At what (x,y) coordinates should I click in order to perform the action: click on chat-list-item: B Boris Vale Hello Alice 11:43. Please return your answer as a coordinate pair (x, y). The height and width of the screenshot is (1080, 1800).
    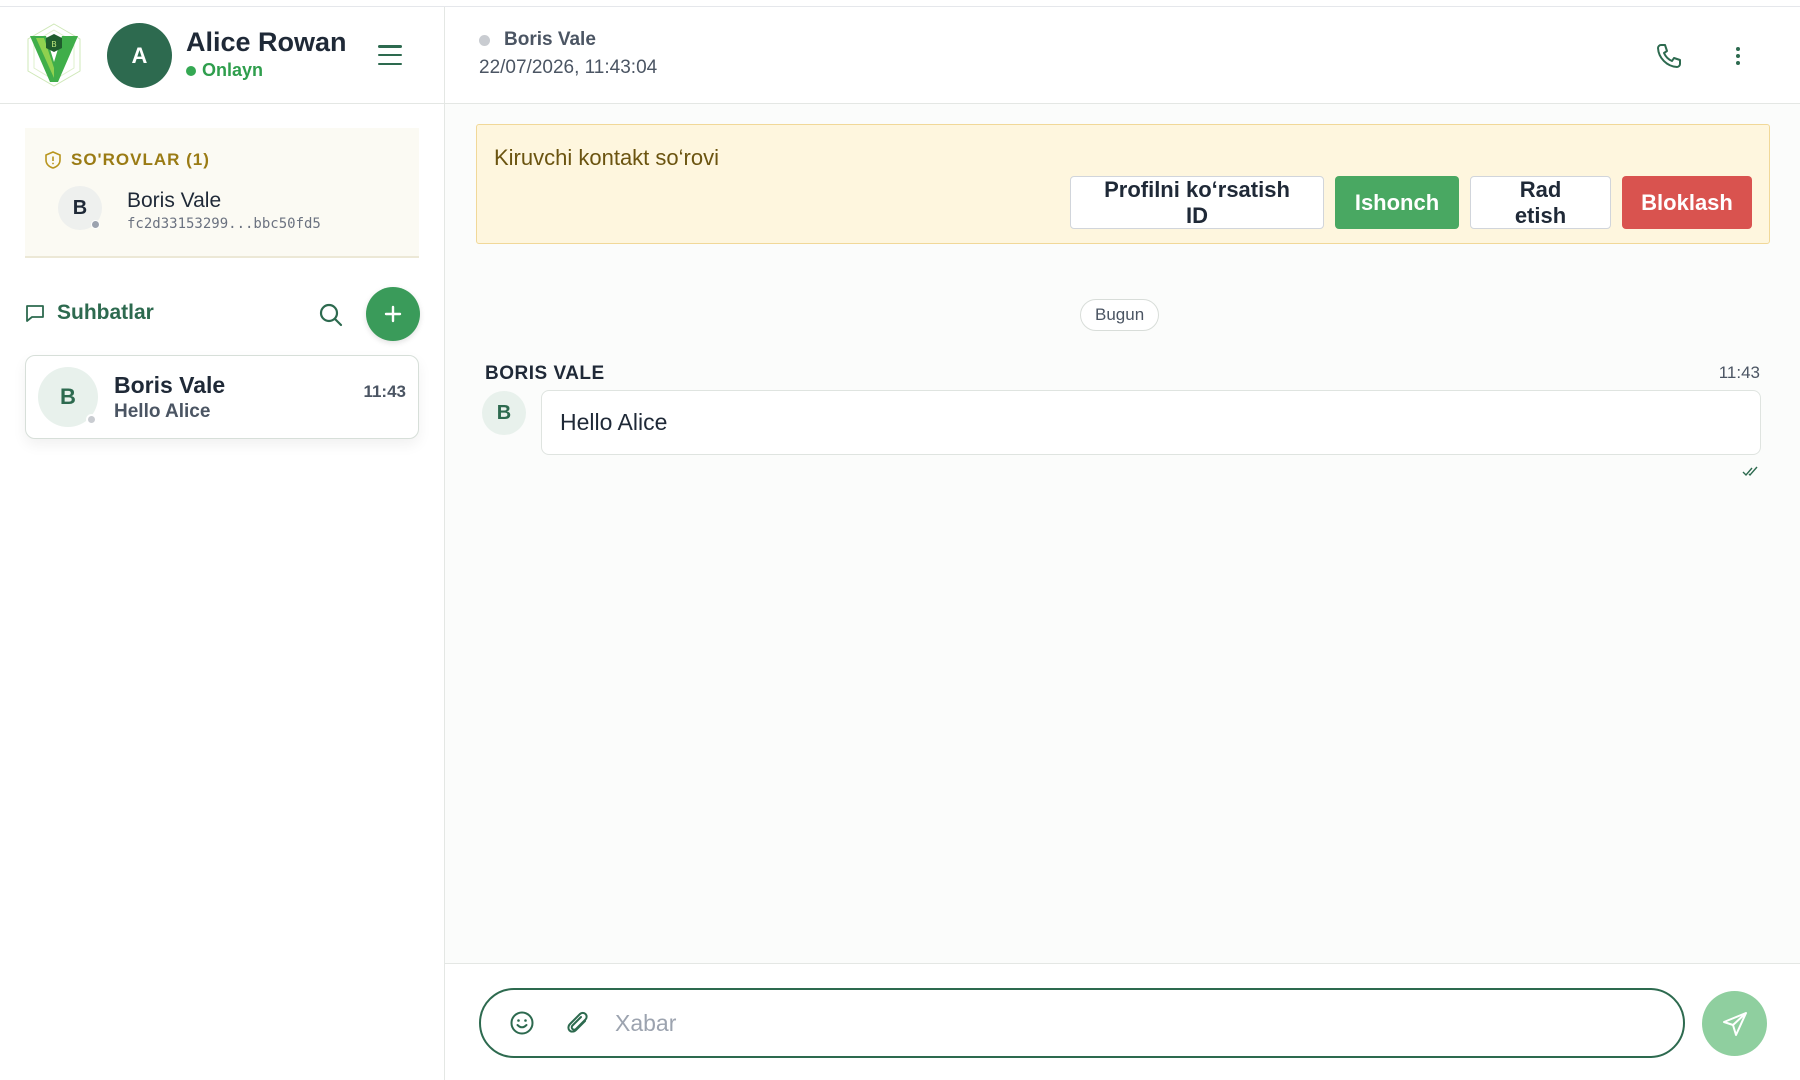
    Looking at the image, I should click on (222, 397).